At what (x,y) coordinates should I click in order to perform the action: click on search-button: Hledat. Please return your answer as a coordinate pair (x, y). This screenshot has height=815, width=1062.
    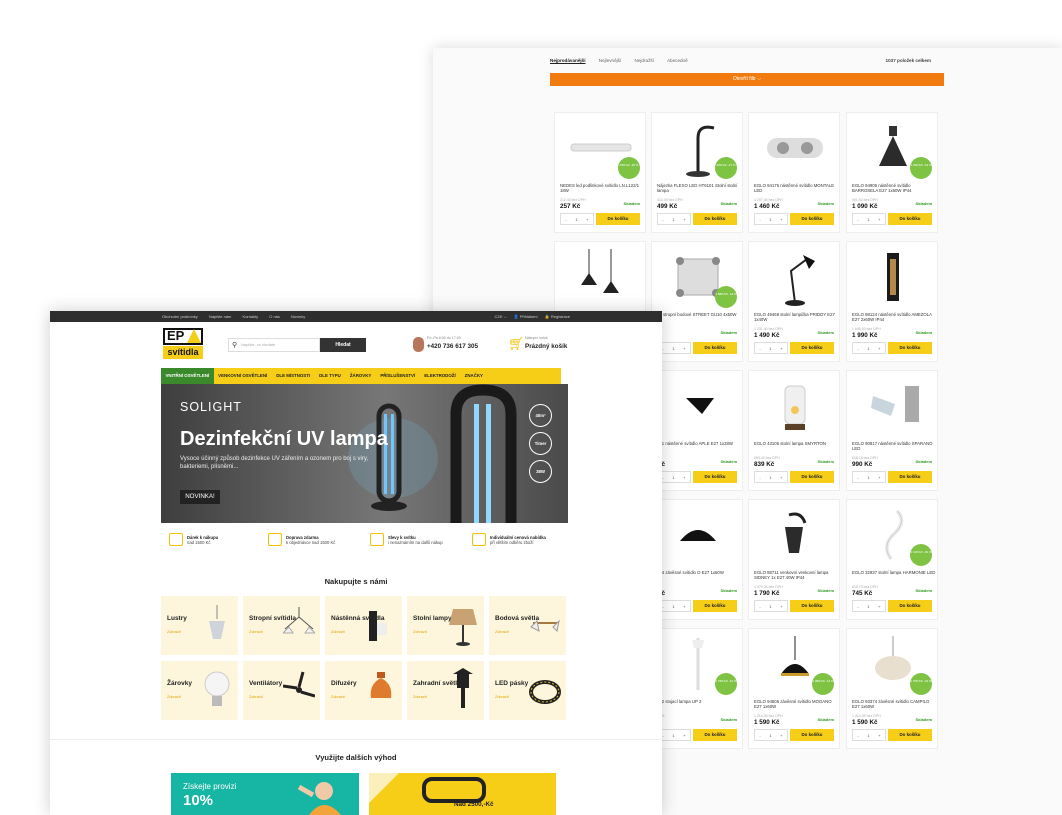
    Looking at the image, I should click on (343, 345).